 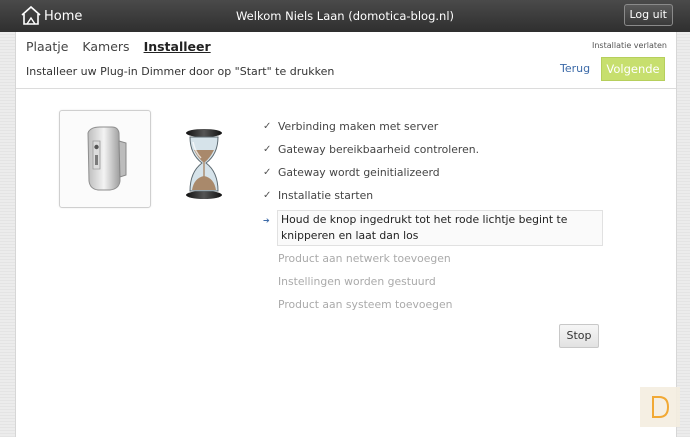 I want to click on welcome-text: Welkom Niels Laan (domotica-blog.nl), so click(x=344, y=16).